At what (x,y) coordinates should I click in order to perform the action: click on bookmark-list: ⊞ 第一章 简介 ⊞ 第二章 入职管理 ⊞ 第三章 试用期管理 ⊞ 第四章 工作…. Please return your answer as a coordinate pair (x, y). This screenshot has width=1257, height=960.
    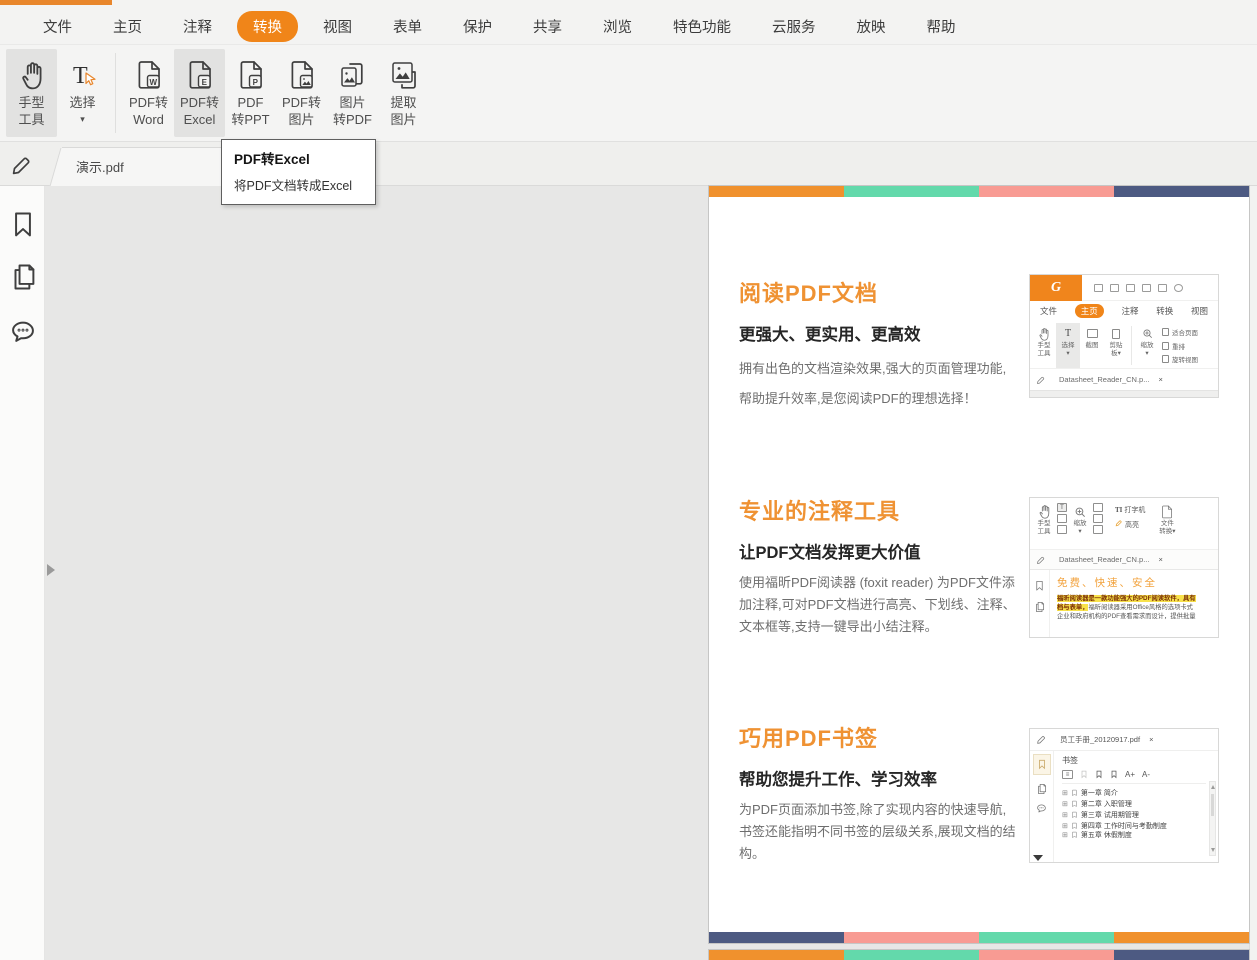
    Looking at the image, I should click on (1134, 813).